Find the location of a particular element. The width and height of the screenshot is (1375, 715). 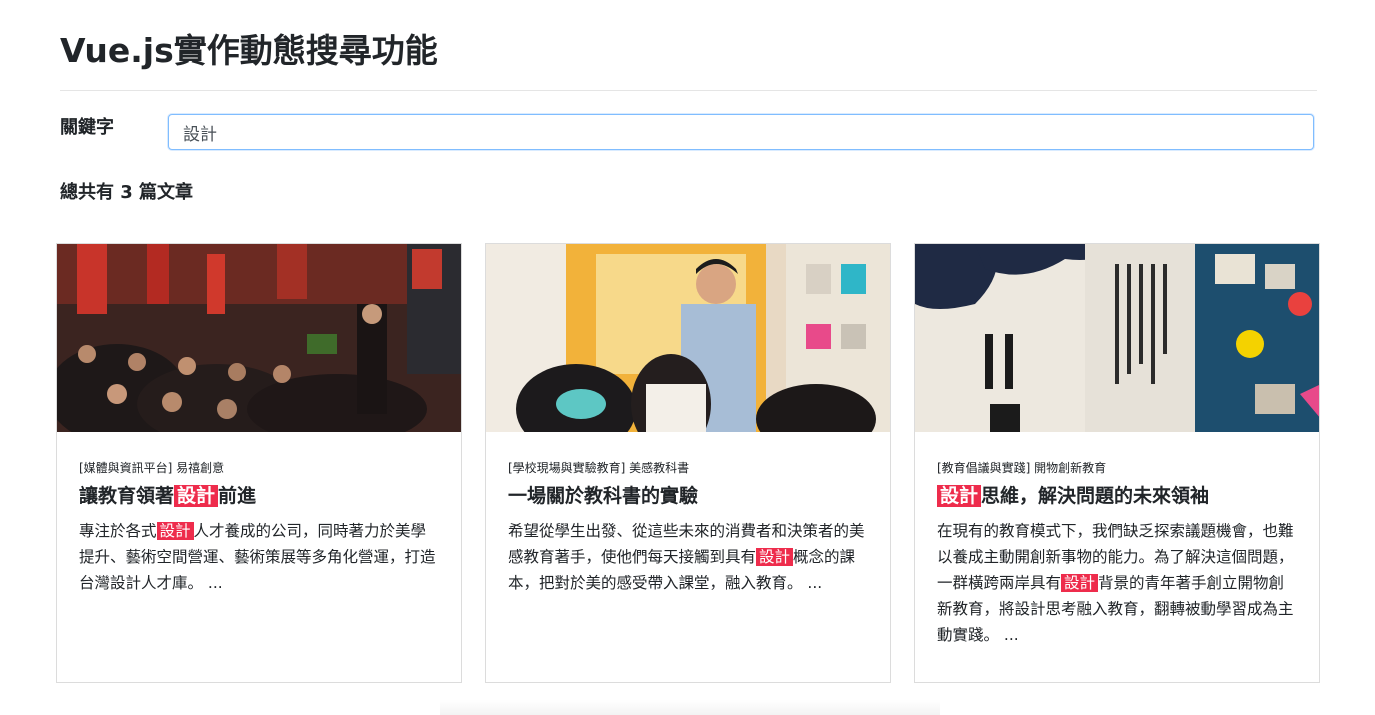

article-category: [媒體與資訊平台] 易禧創意 is located at coordinates (152, 468).